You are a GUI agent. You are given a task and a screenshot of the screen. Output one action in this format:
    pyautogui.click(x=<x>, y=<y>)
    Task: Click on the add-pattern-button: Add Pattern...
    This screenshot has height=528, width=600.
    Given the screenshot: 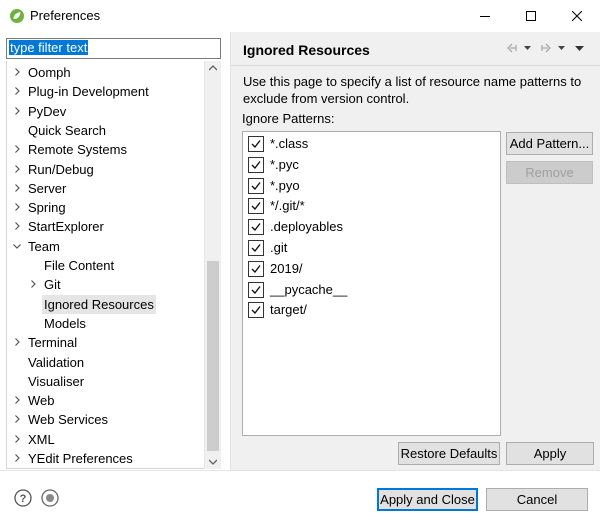 What is the action you would take?
    pyautogui.click(x=549, y=143)
    